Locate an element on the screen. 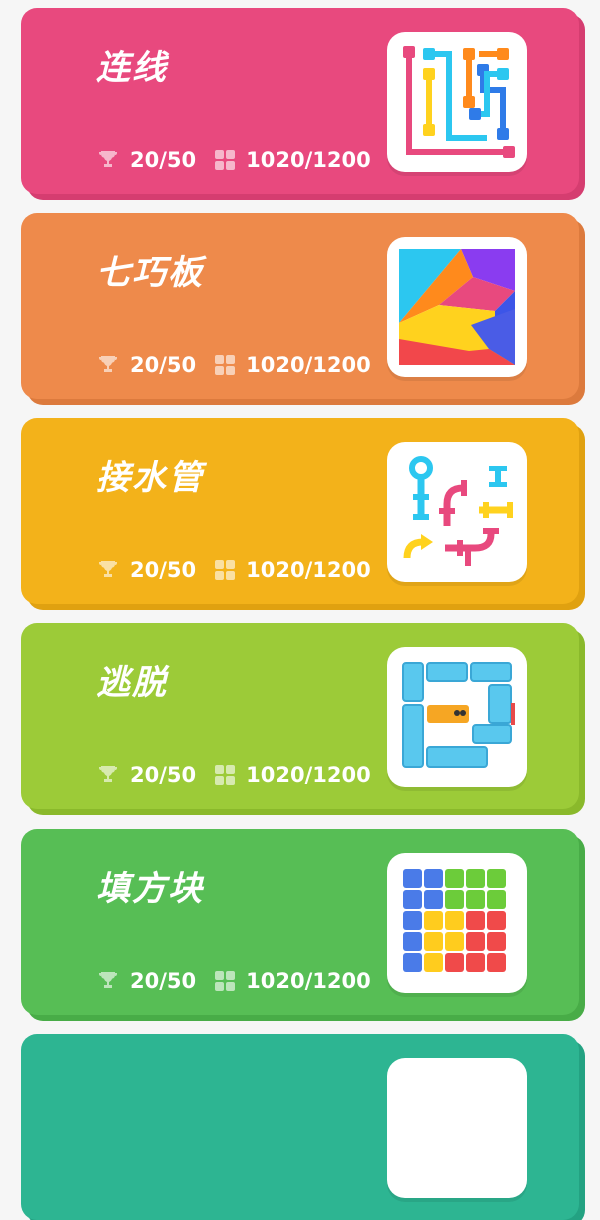  escape-blocks-icon is located at coordinates (458, 715).